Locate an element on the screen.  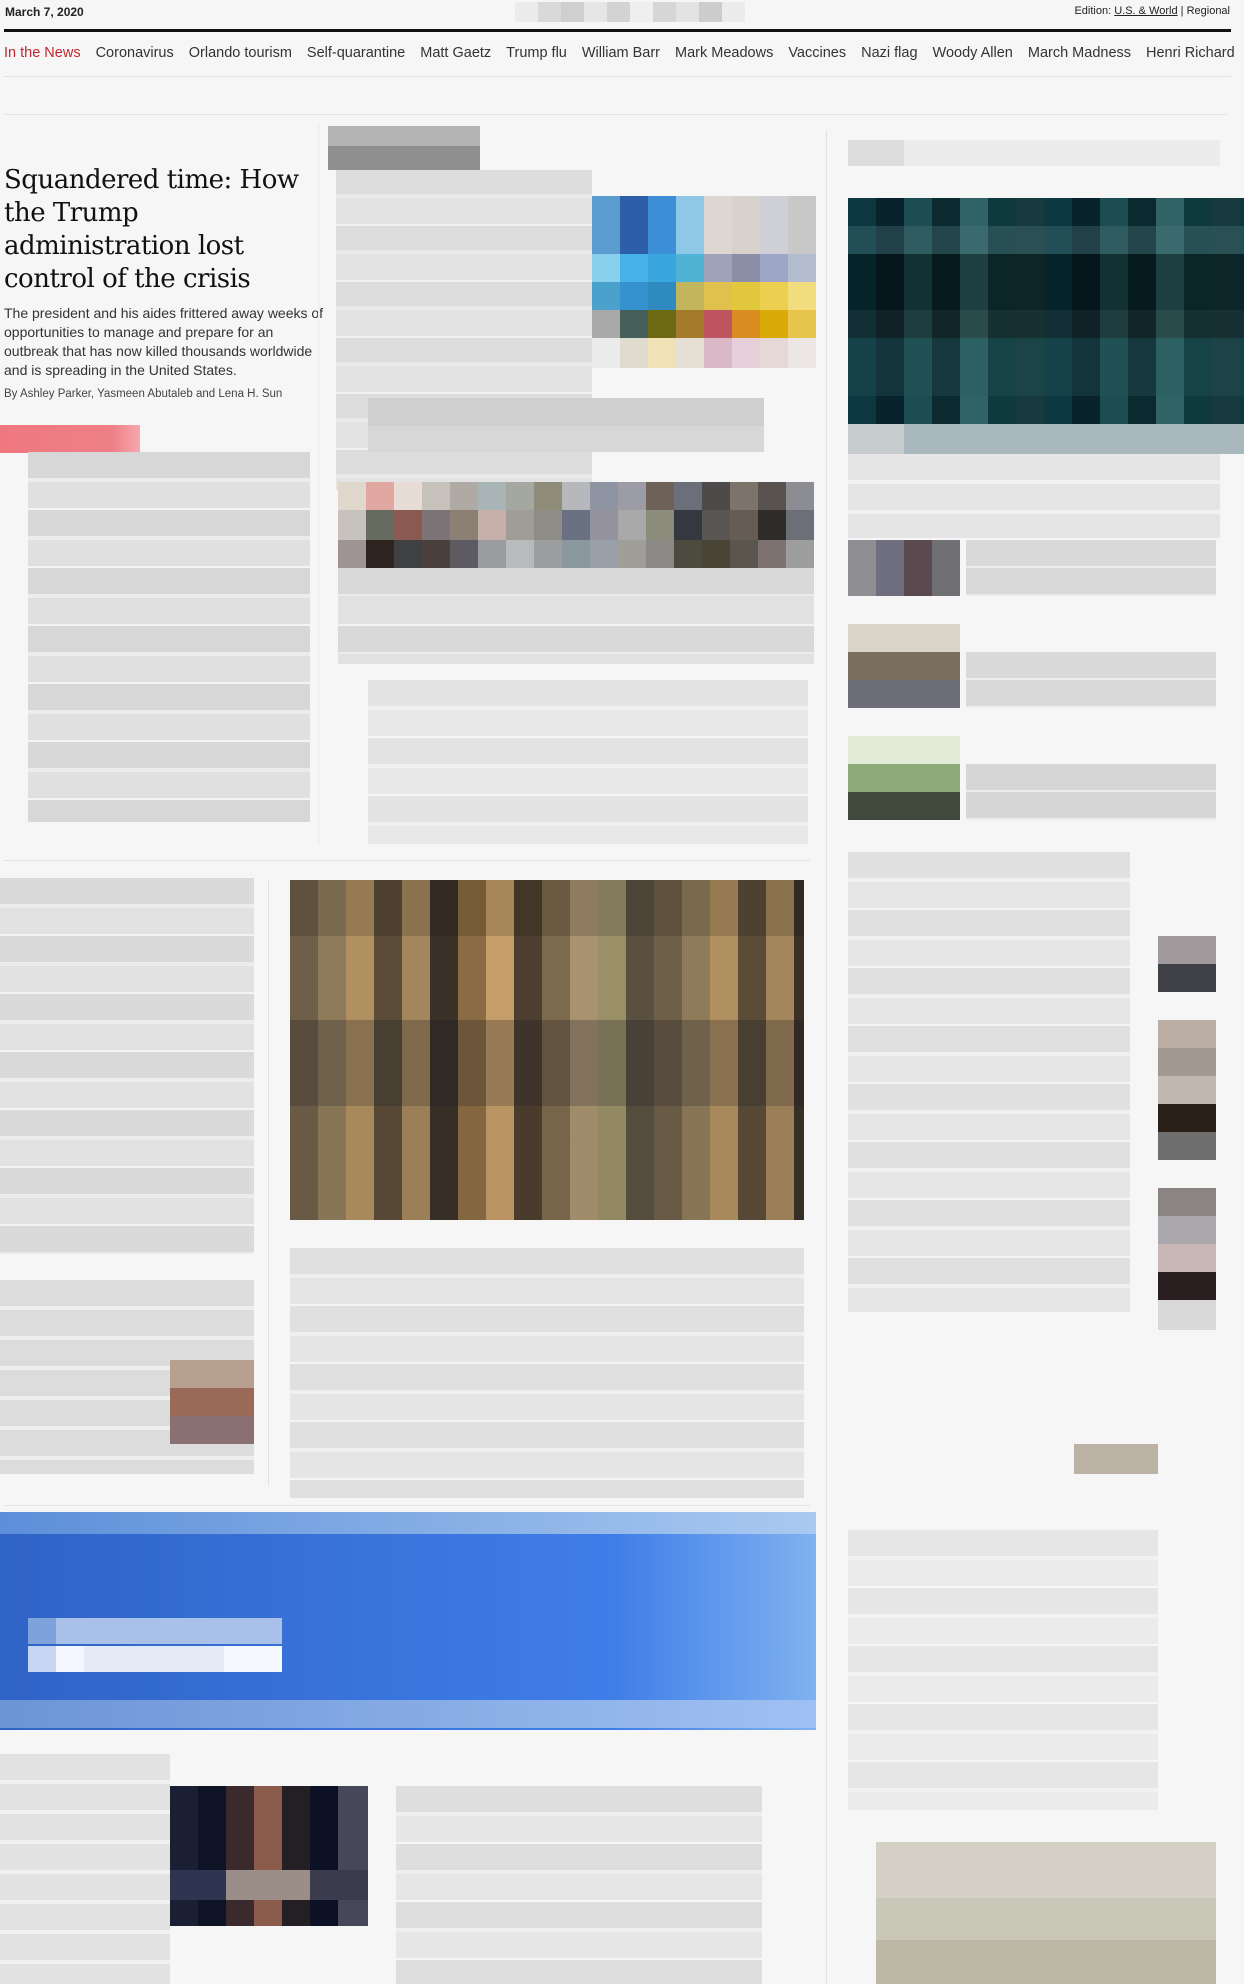
center-top-image-row3 is located at coordinates (704, 296).